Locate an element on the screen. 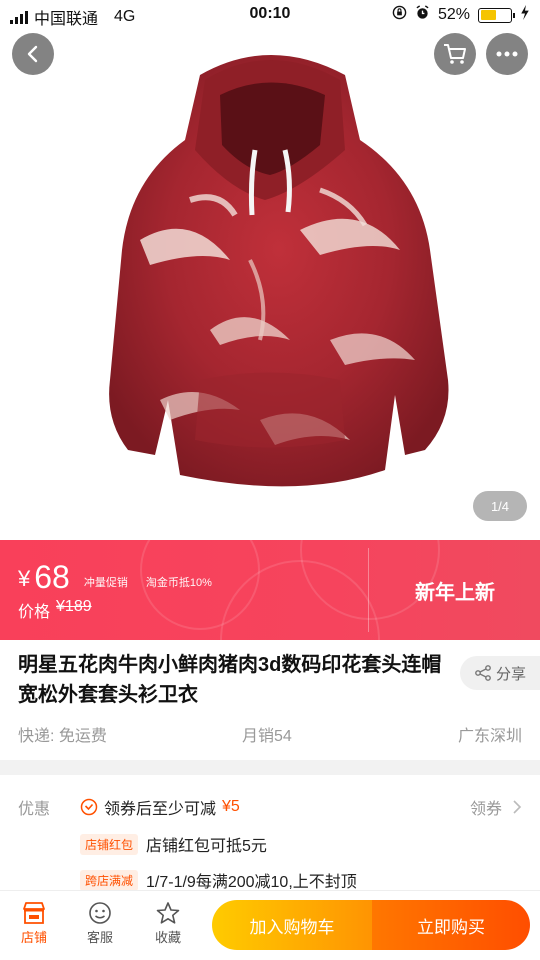  store-icon is located at coordinates (34, 913).